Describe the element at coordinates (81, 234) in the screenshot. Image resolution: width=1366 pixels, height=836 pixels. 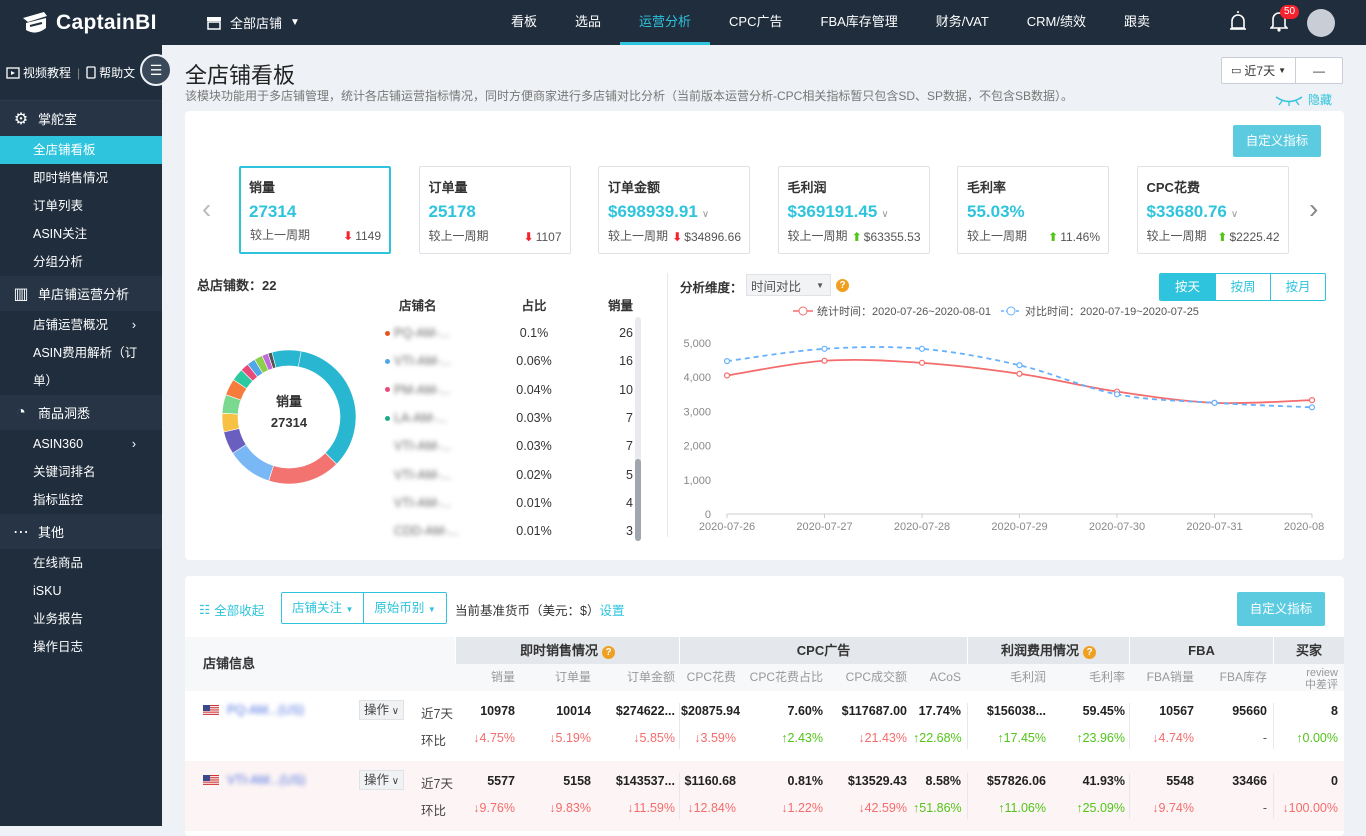
I see `sidebar-item: ASIN关注` at that location.